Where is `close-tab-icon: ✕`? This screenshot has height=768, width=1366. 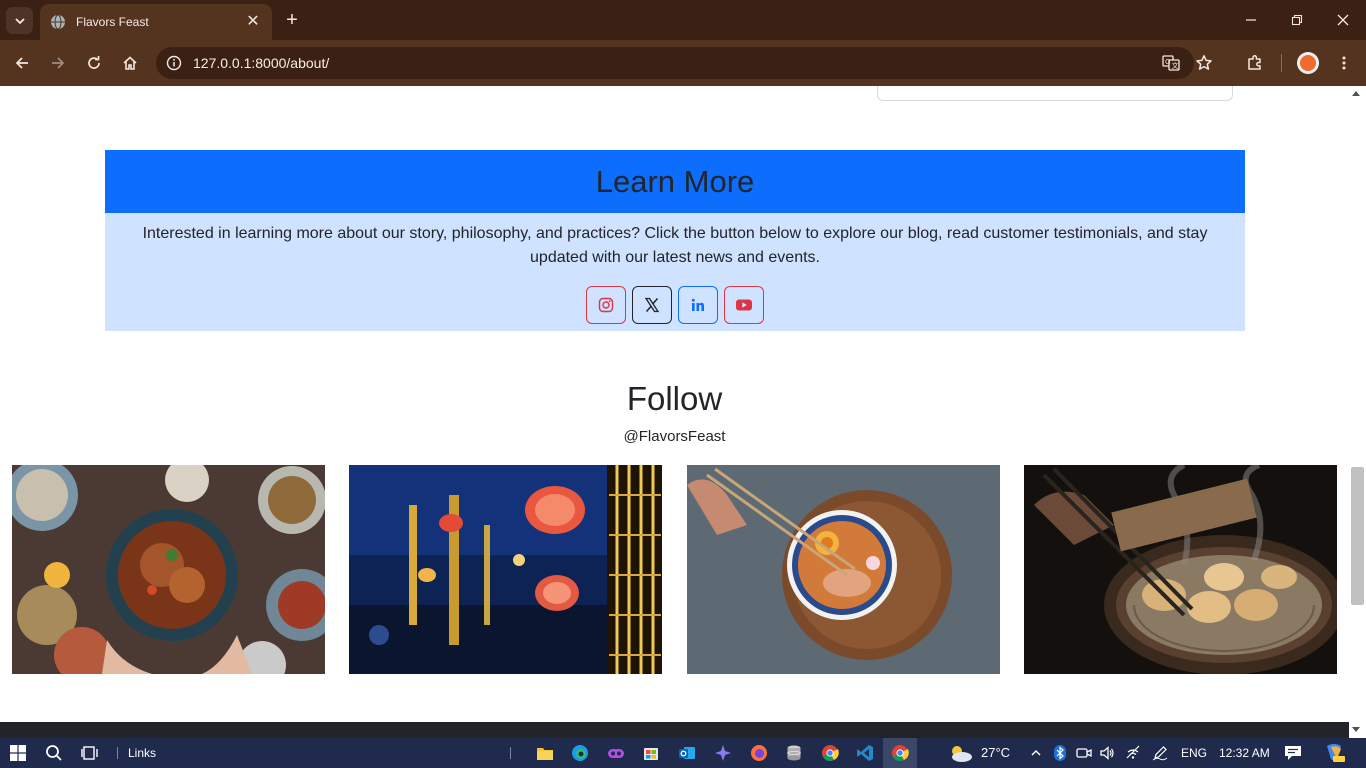 close-tab-icon: ✕ is located at coordinates (253, 22).